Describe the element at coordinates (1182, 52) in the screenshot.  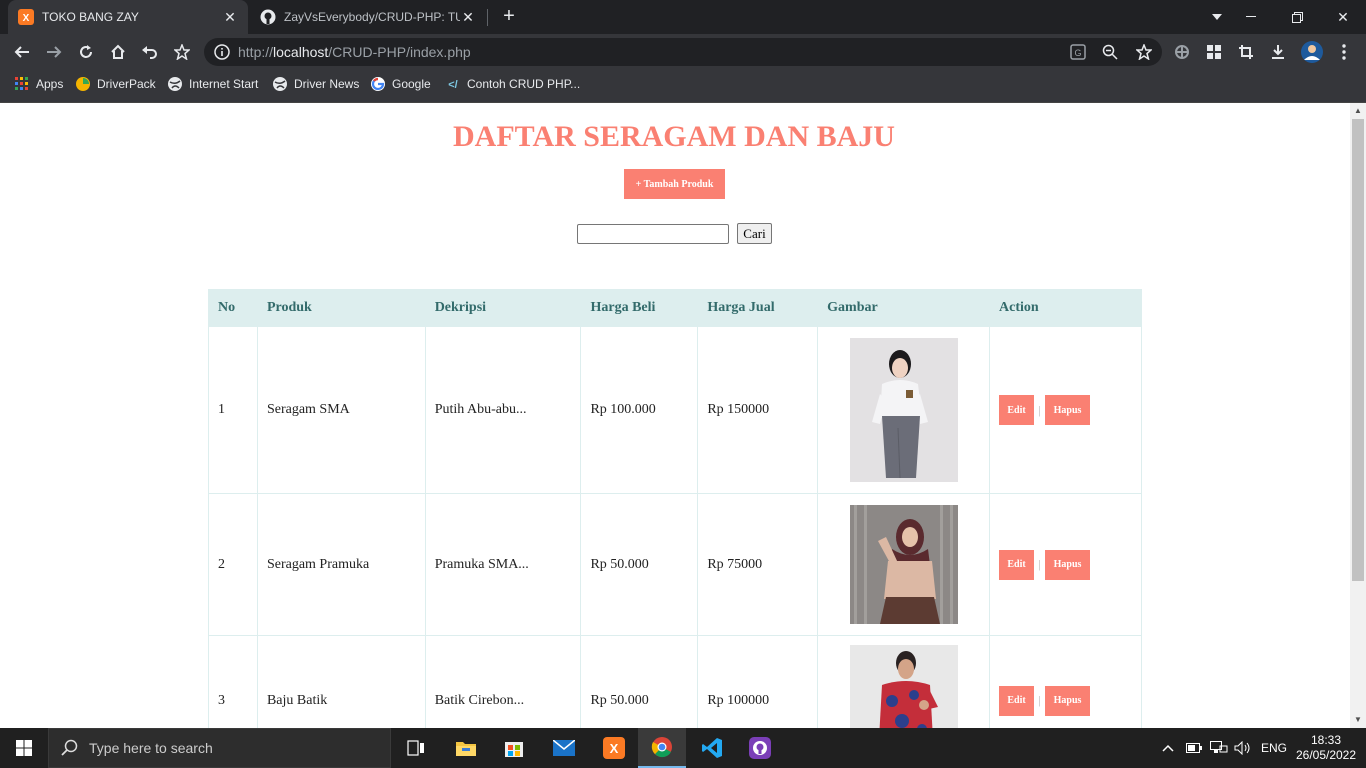
I see `extensions-icon` at that location.